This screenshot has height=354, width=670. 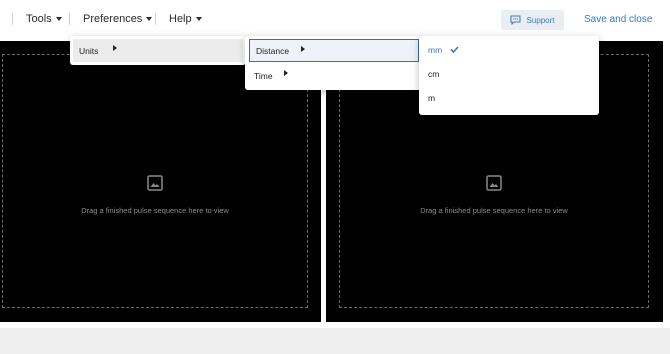 What do you see at coordinates (334, 50) in the screenshot?
I see `menu-item-distance: Distance` at bounding box center [334, 50].